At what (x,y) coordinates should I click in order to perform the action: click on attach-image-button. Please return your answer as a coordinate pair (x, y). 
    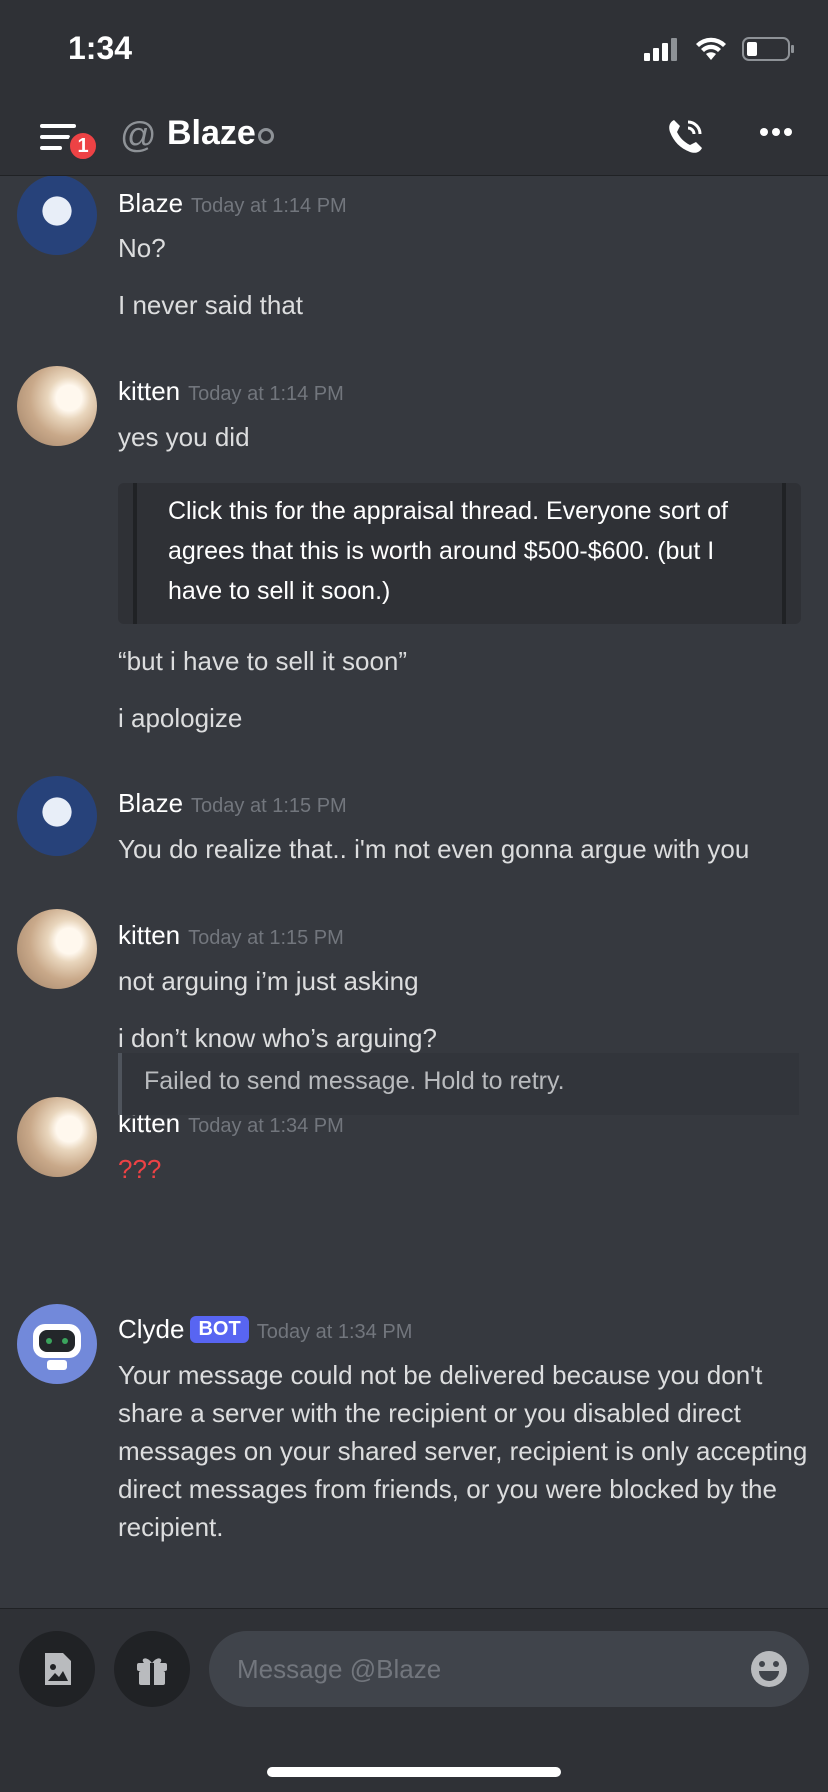
    Looking at the image, I should click on (57, 1669).